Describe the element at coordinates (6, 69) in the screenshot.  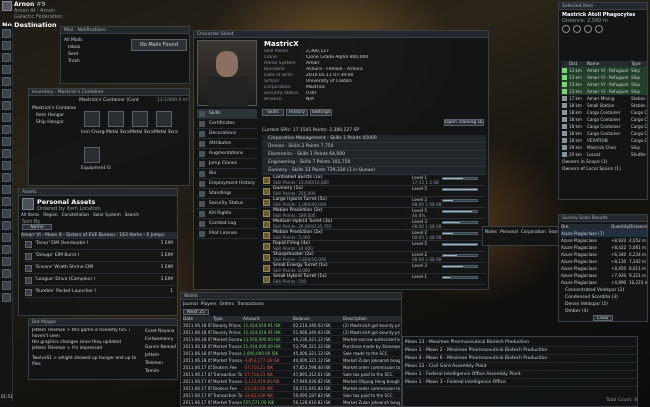
I see `neocom-icon-wallet` at that location.